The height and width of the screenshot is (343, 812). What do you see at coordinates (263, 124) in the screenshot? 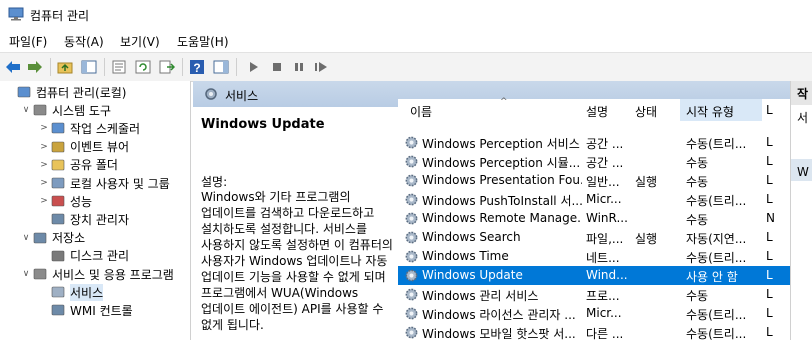
I see `selected-service-name: Windows Update` at bounding box center [263, 124].